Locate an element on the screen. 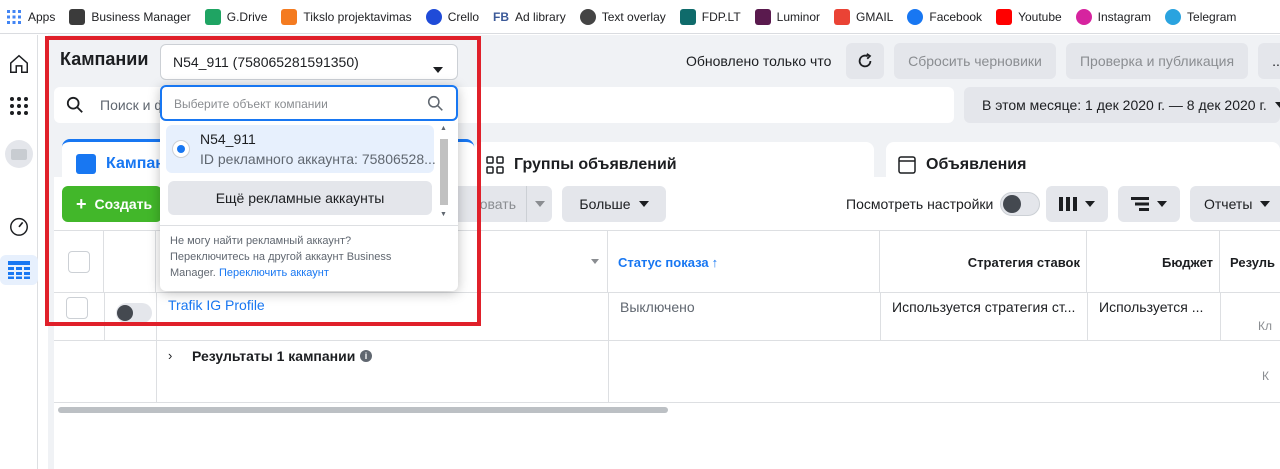 This screenshot has width=1280, height=469. create-button: + Создать is located at coordinates (112, 204).